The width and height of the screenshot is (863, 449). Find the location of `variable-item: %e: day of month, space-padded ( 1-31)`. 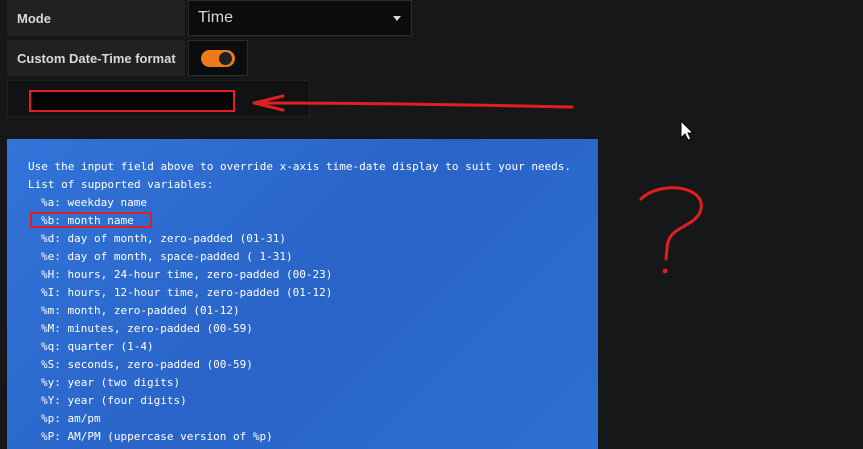

variable-item: %e: day of month, space-padded ( 1-31) is located at coordinates (167, 256).